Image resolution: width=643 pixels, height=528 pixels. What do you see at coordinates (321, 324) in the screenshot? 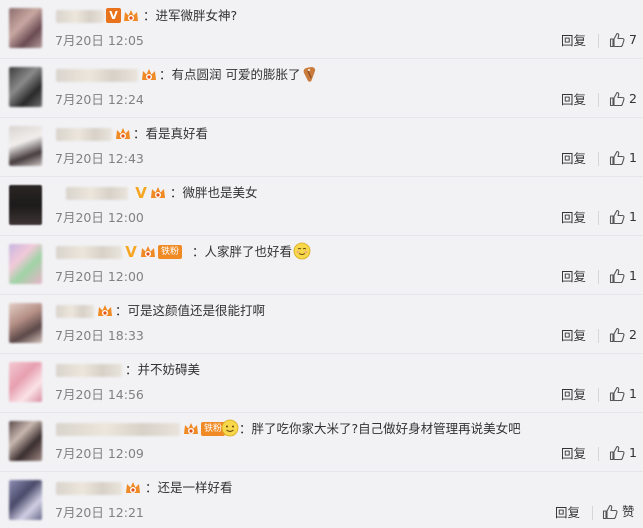
I see `comment-item: ：可是这颜值还是很能打啊 7月20日 18:33 回复 2` at bounding box center [321, 324].